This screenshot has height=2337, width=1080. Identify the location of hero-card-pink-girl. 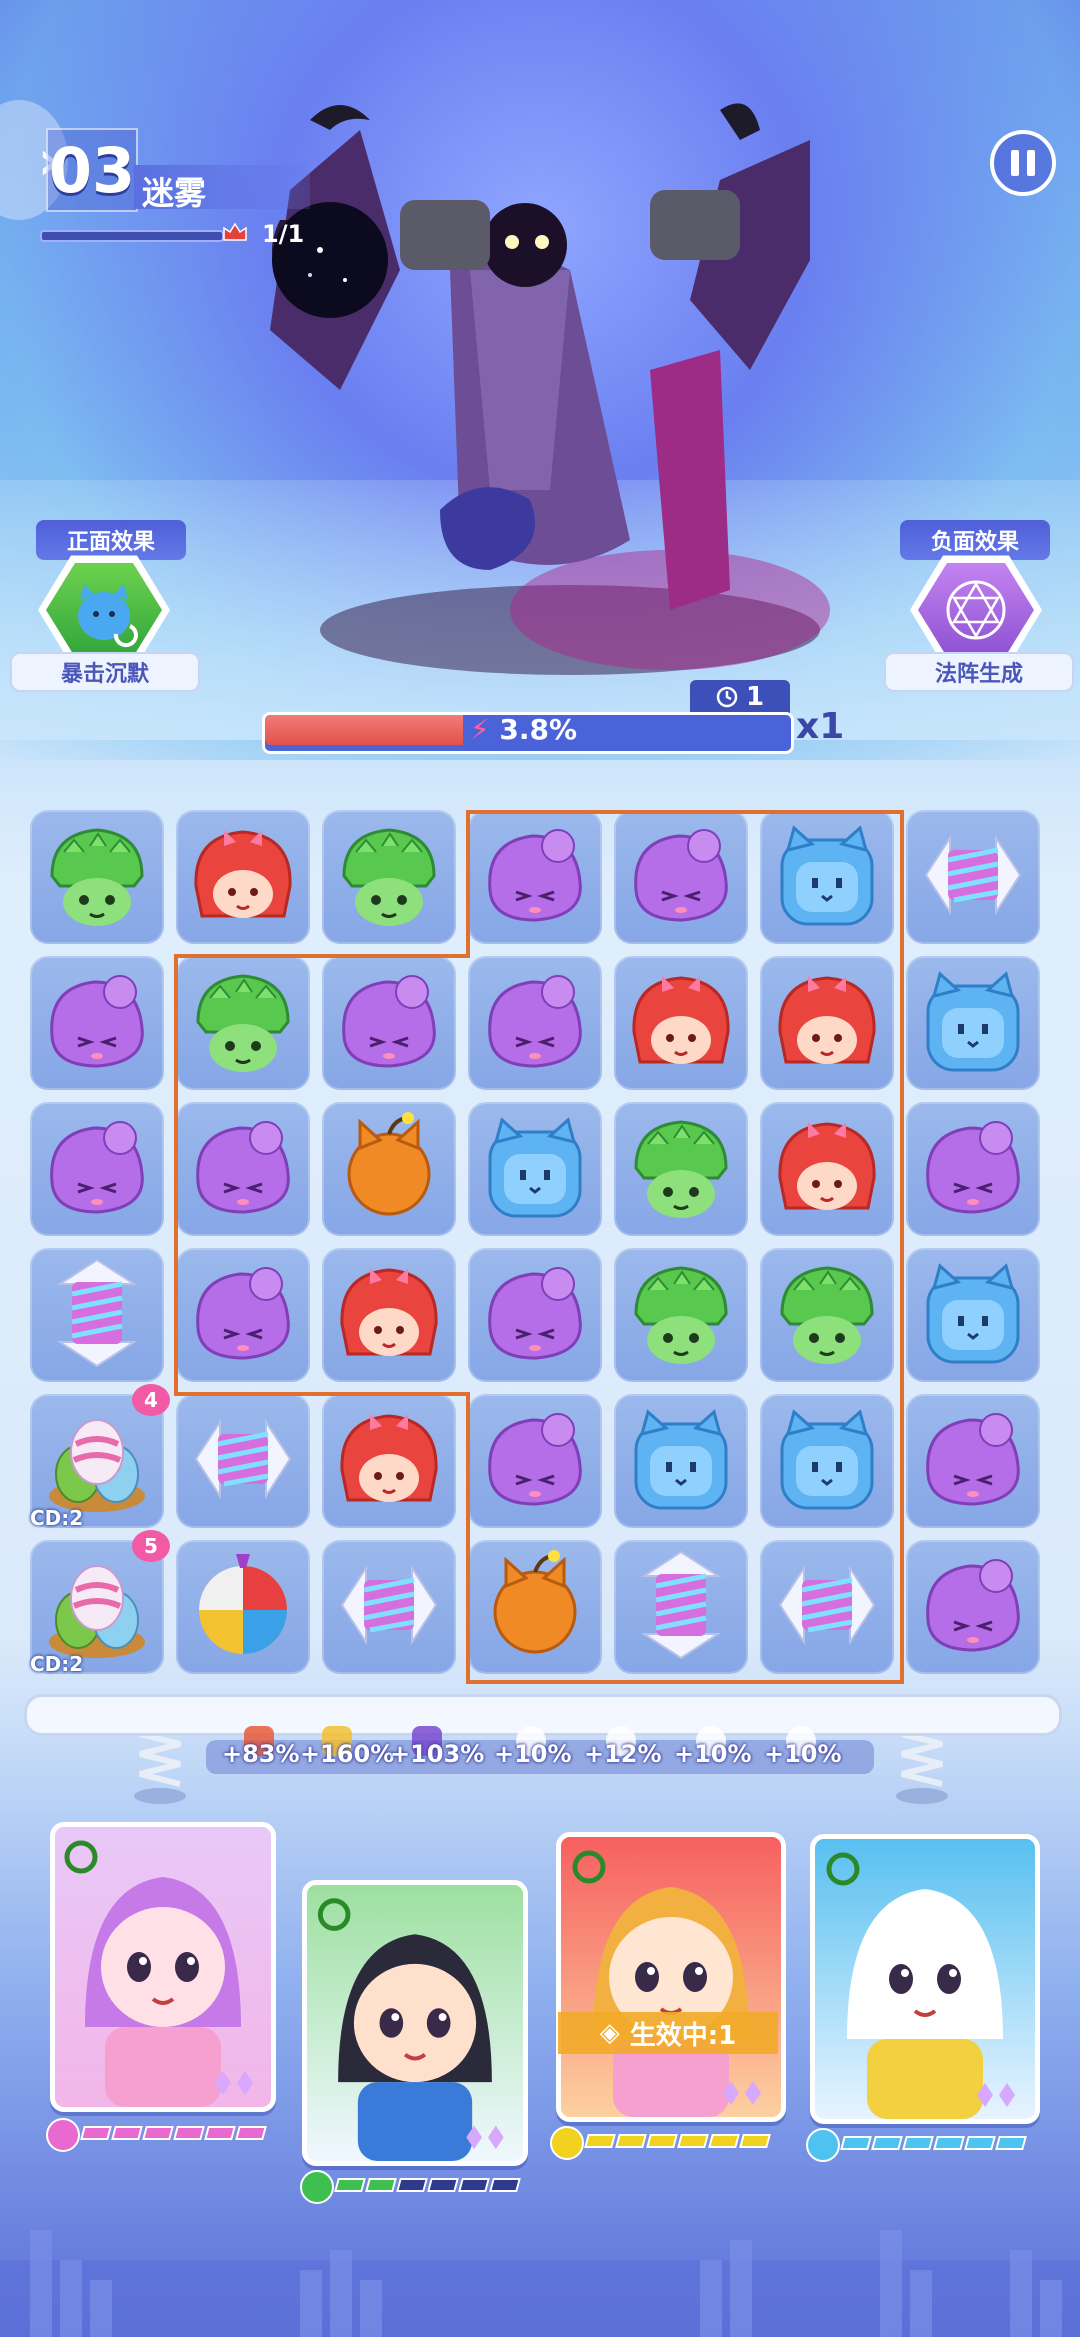
(163, 1967).